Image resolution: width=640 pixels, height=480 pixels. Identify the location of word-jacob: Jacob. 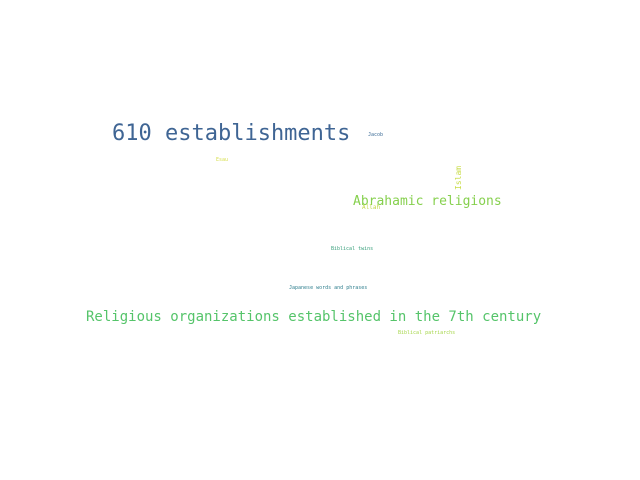
(376, 135).